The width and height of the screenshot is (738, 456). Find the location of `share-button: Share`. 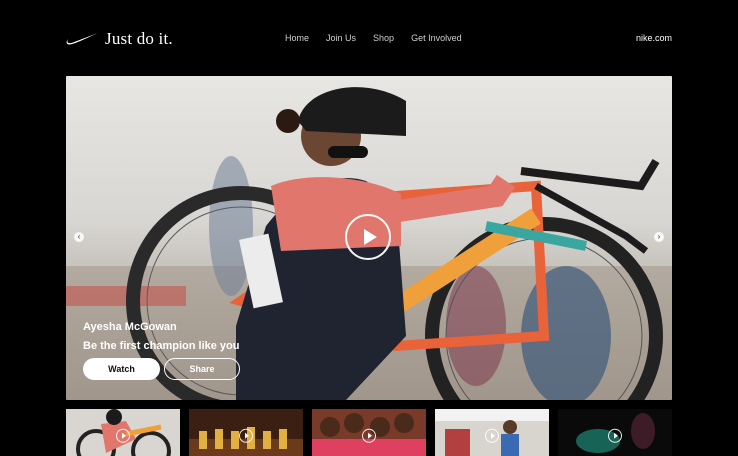

share-button: Share is located at coordinates (202, 369).